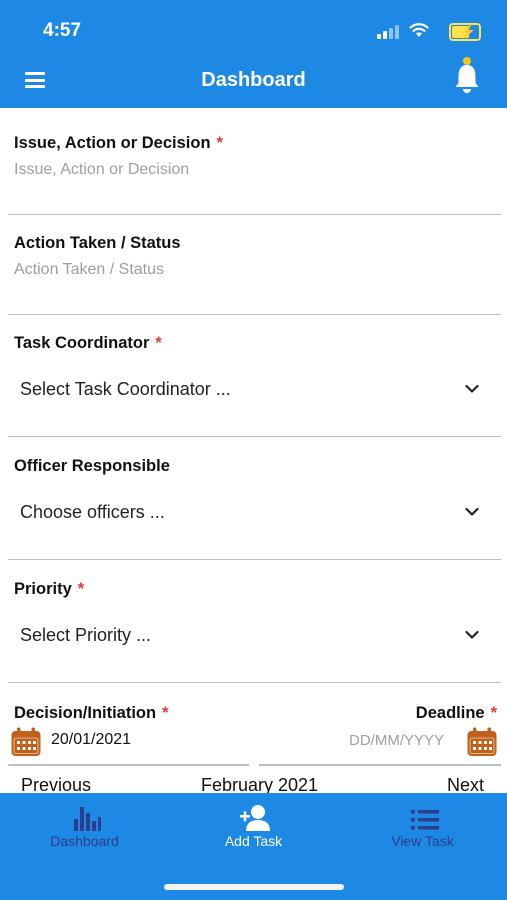 Image resolution: width=507 pixels, height=900 pixels. I want to click on task-coordinator-label: Task Coordinator *, so click(88, 343).